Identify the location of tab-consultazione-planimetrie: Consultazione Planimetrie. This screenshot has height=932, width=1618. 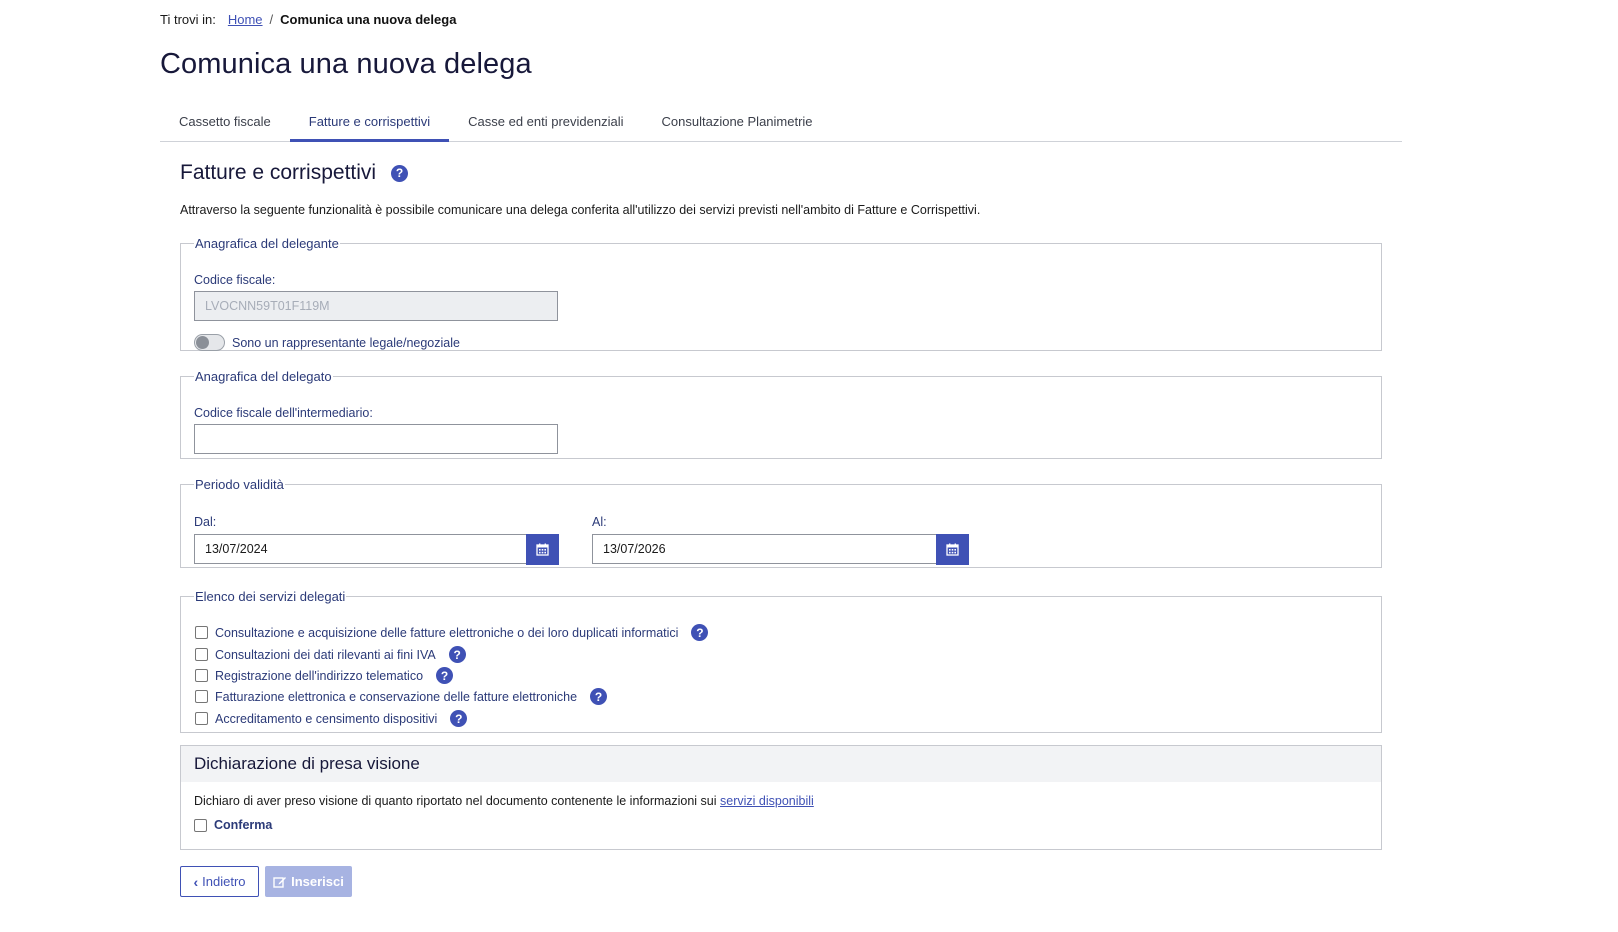
(737, 121).